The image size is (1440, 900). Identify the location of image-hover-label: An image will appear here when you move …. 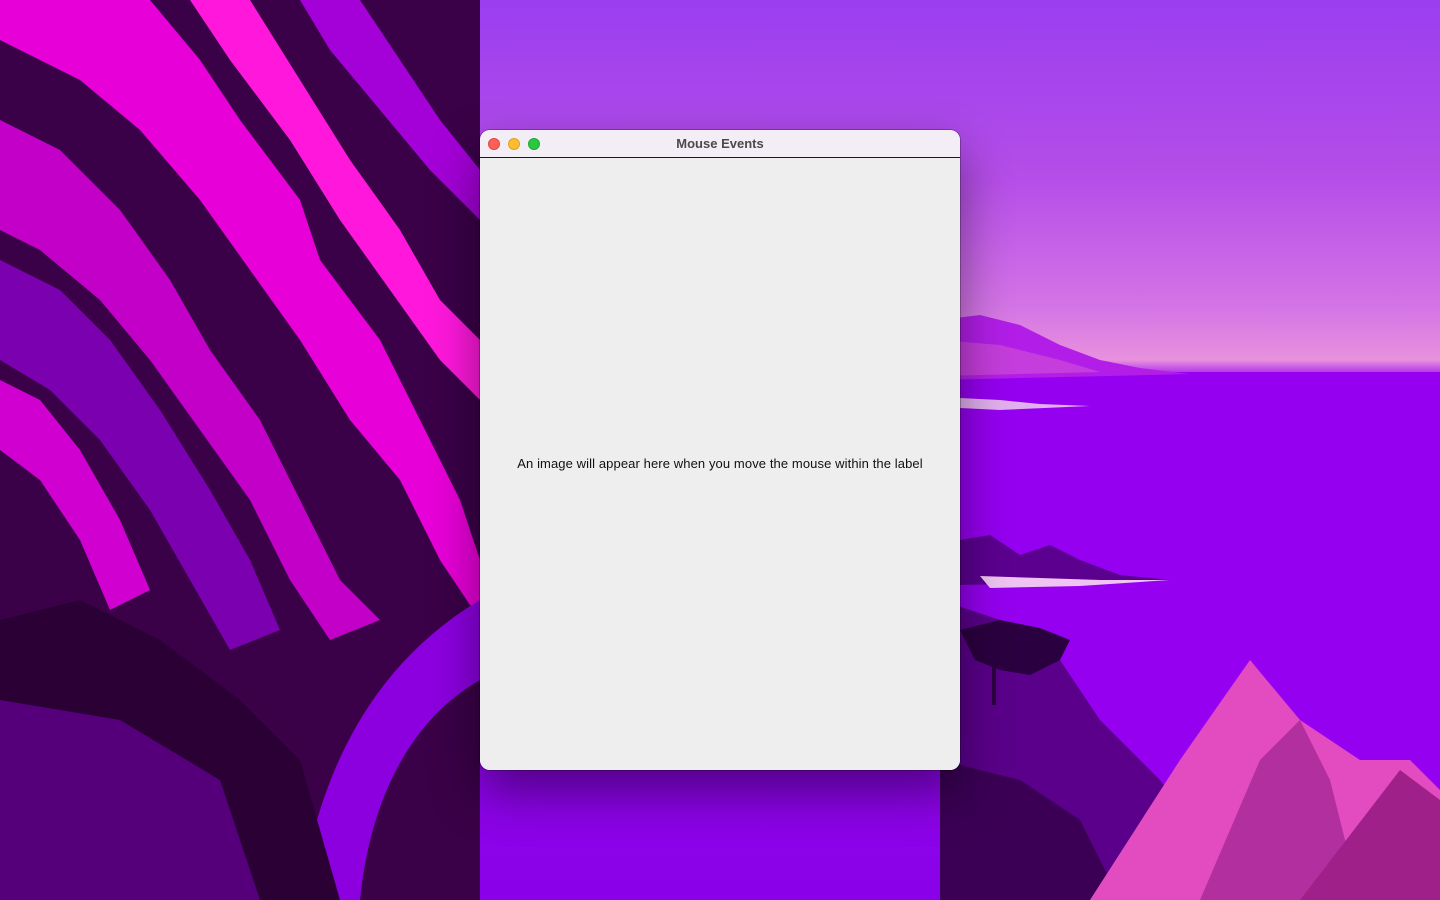
(720, 463).